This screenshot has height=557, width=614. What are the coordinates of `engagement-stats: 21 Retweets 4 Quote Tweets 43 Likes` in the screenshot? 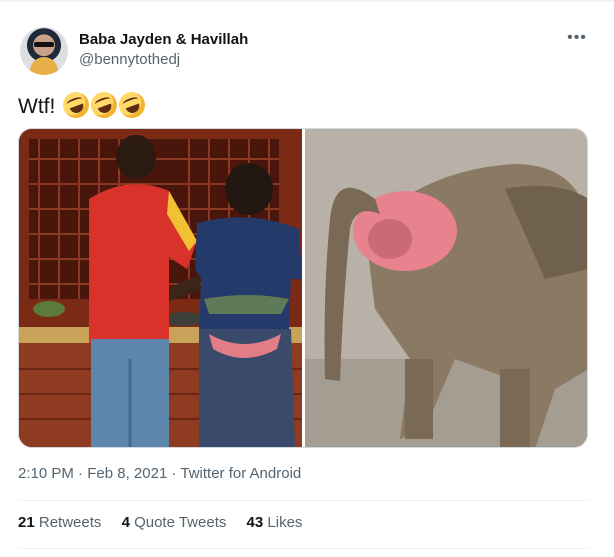 It's located at (168, 523).